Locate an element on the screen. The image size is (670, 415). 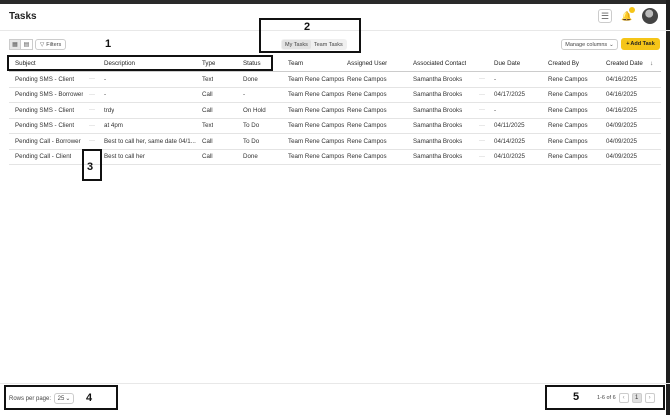
cell-due-date: 04/11/2025 is located at coordinates (509, 126).